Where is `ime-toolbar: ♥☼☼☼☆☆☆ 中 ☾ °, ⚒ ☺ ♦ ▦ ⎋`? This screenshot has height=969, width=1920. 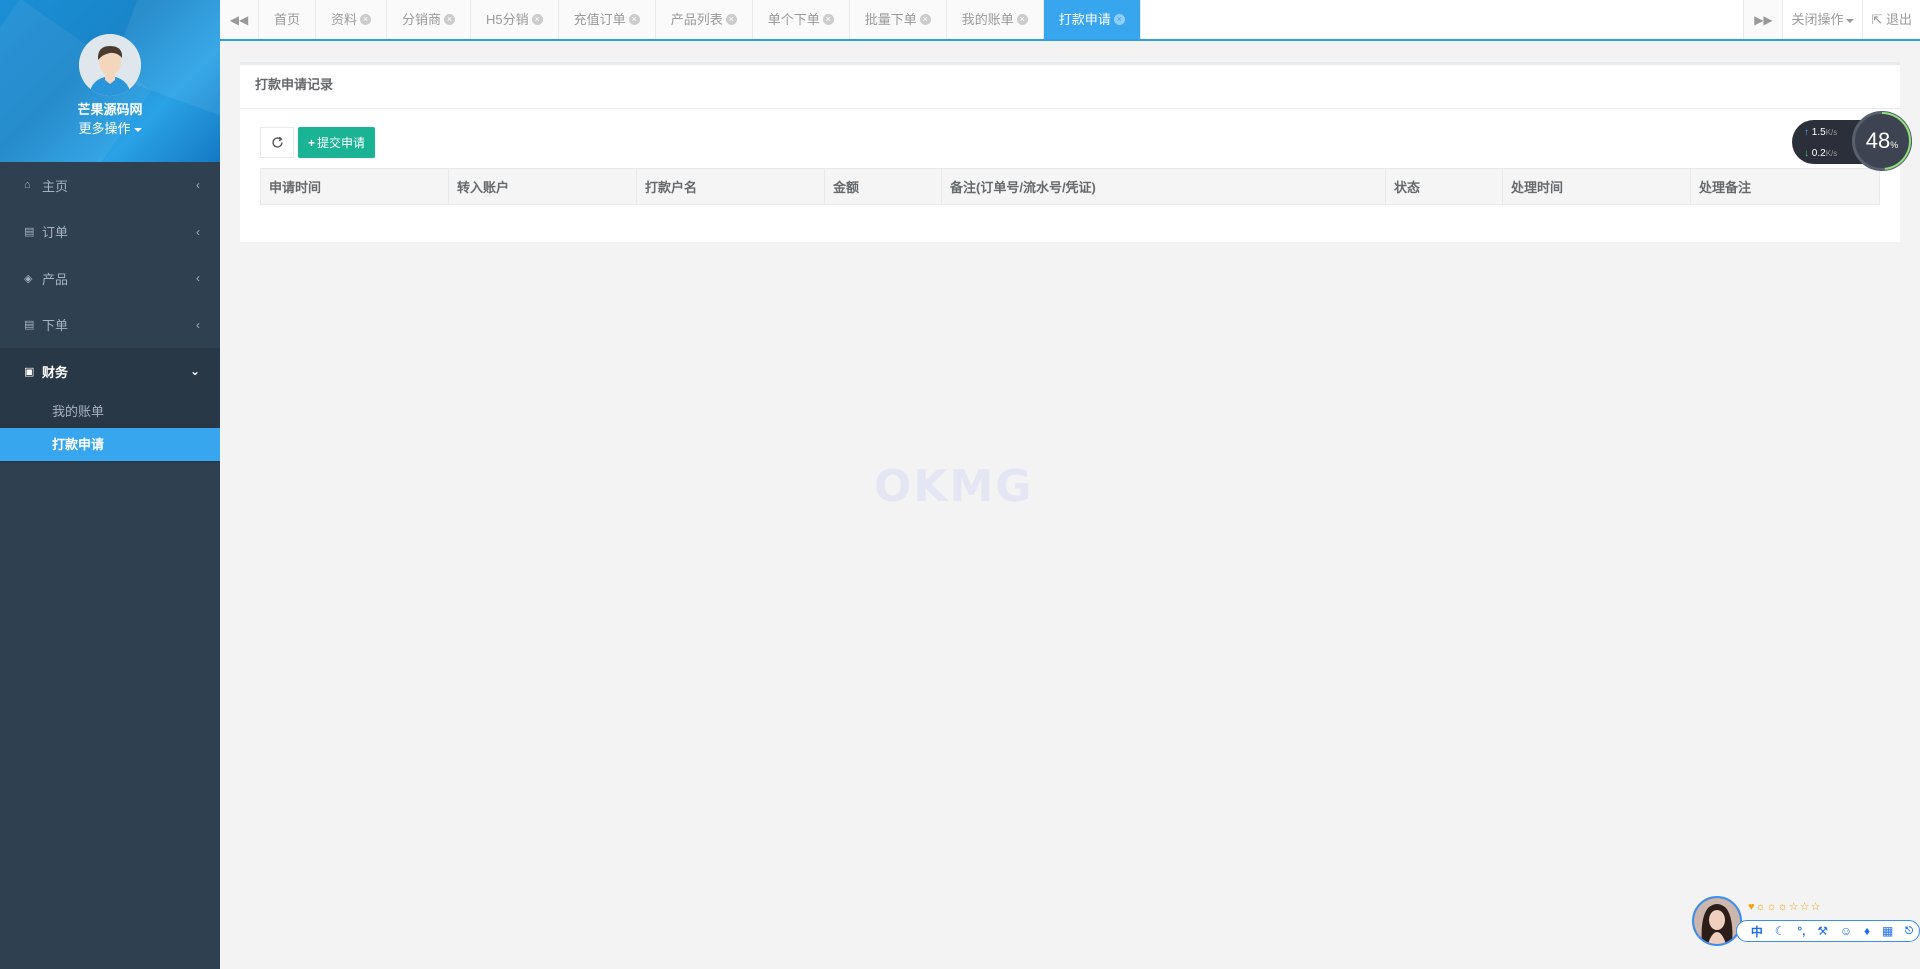
ime-toolbar: ♥☼☼☼☆☆☆ 中 ☾ °, ⚒ ☺ ♦ ▦ ⎋ is located at coordinates (1806, 921).